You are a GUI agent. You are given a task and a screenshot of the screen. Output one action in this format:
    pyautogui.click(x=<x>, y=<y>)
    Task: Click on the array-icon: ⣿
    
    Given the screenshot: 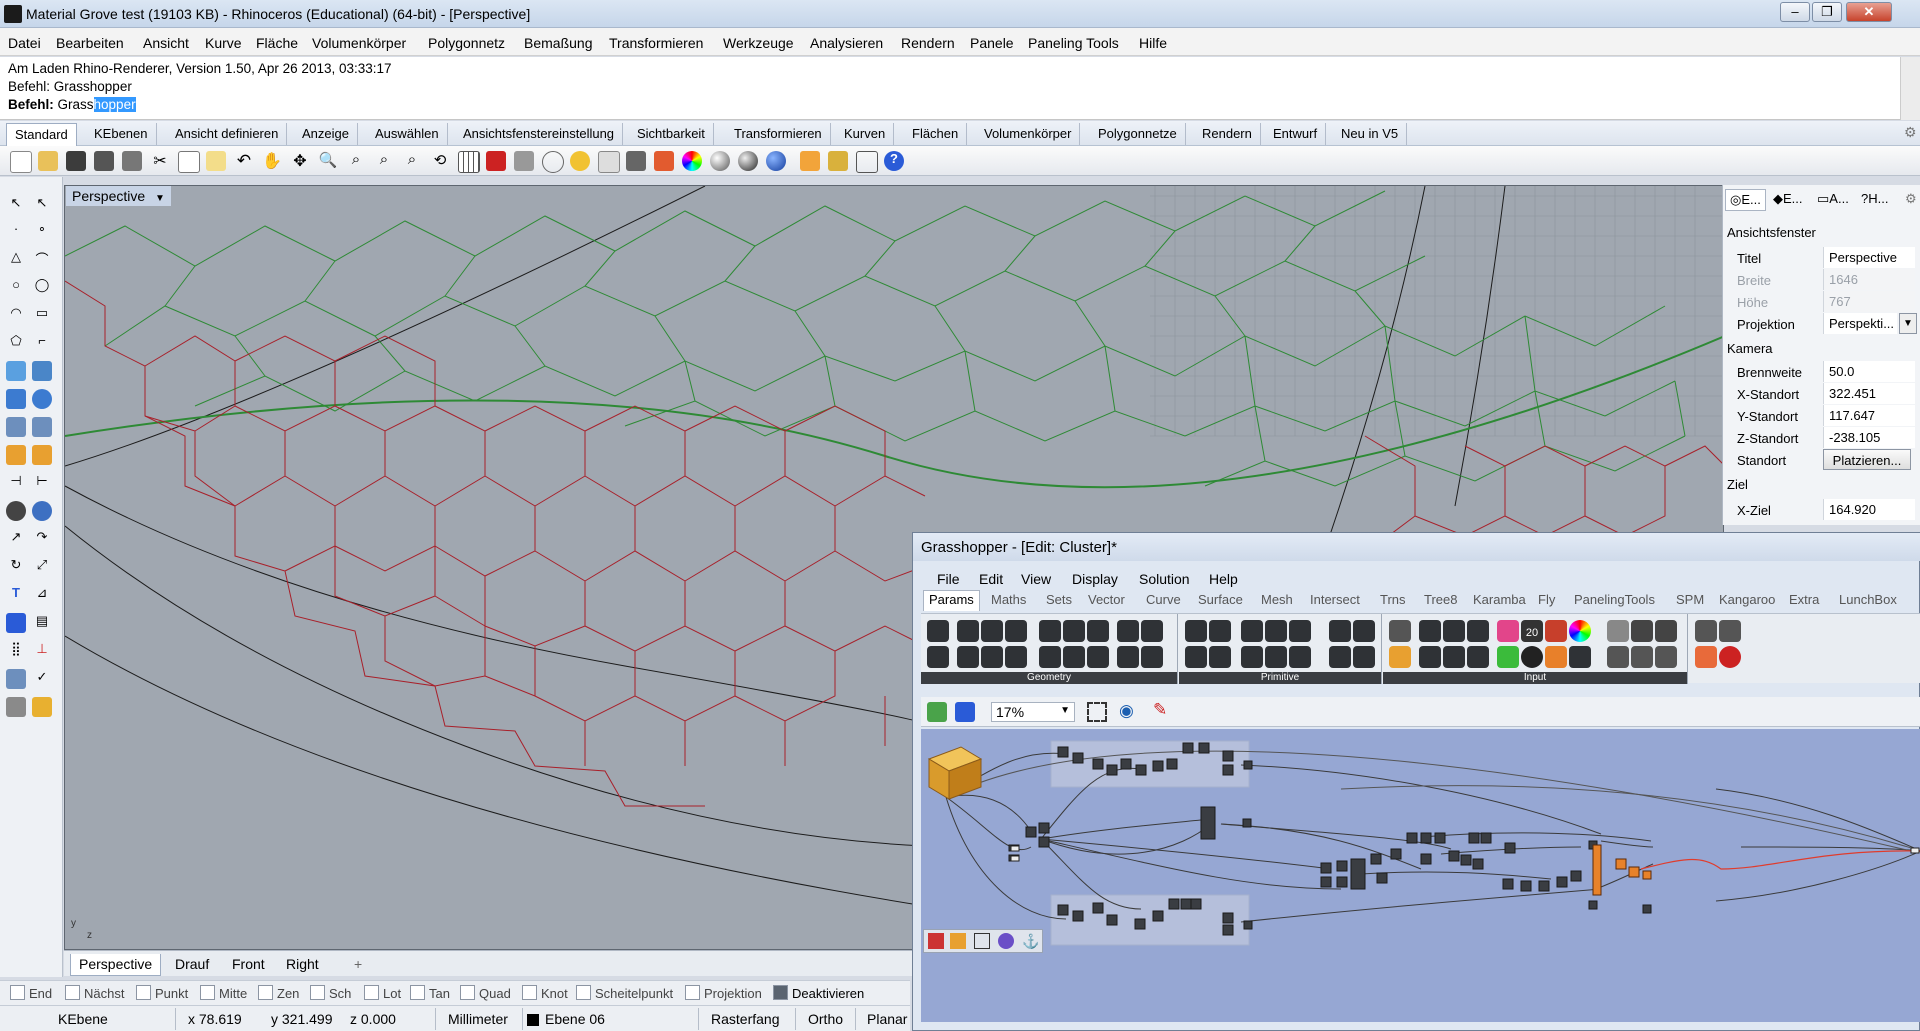 What is the action you would take?
    pyautogui.click(x=16, y=651)
    